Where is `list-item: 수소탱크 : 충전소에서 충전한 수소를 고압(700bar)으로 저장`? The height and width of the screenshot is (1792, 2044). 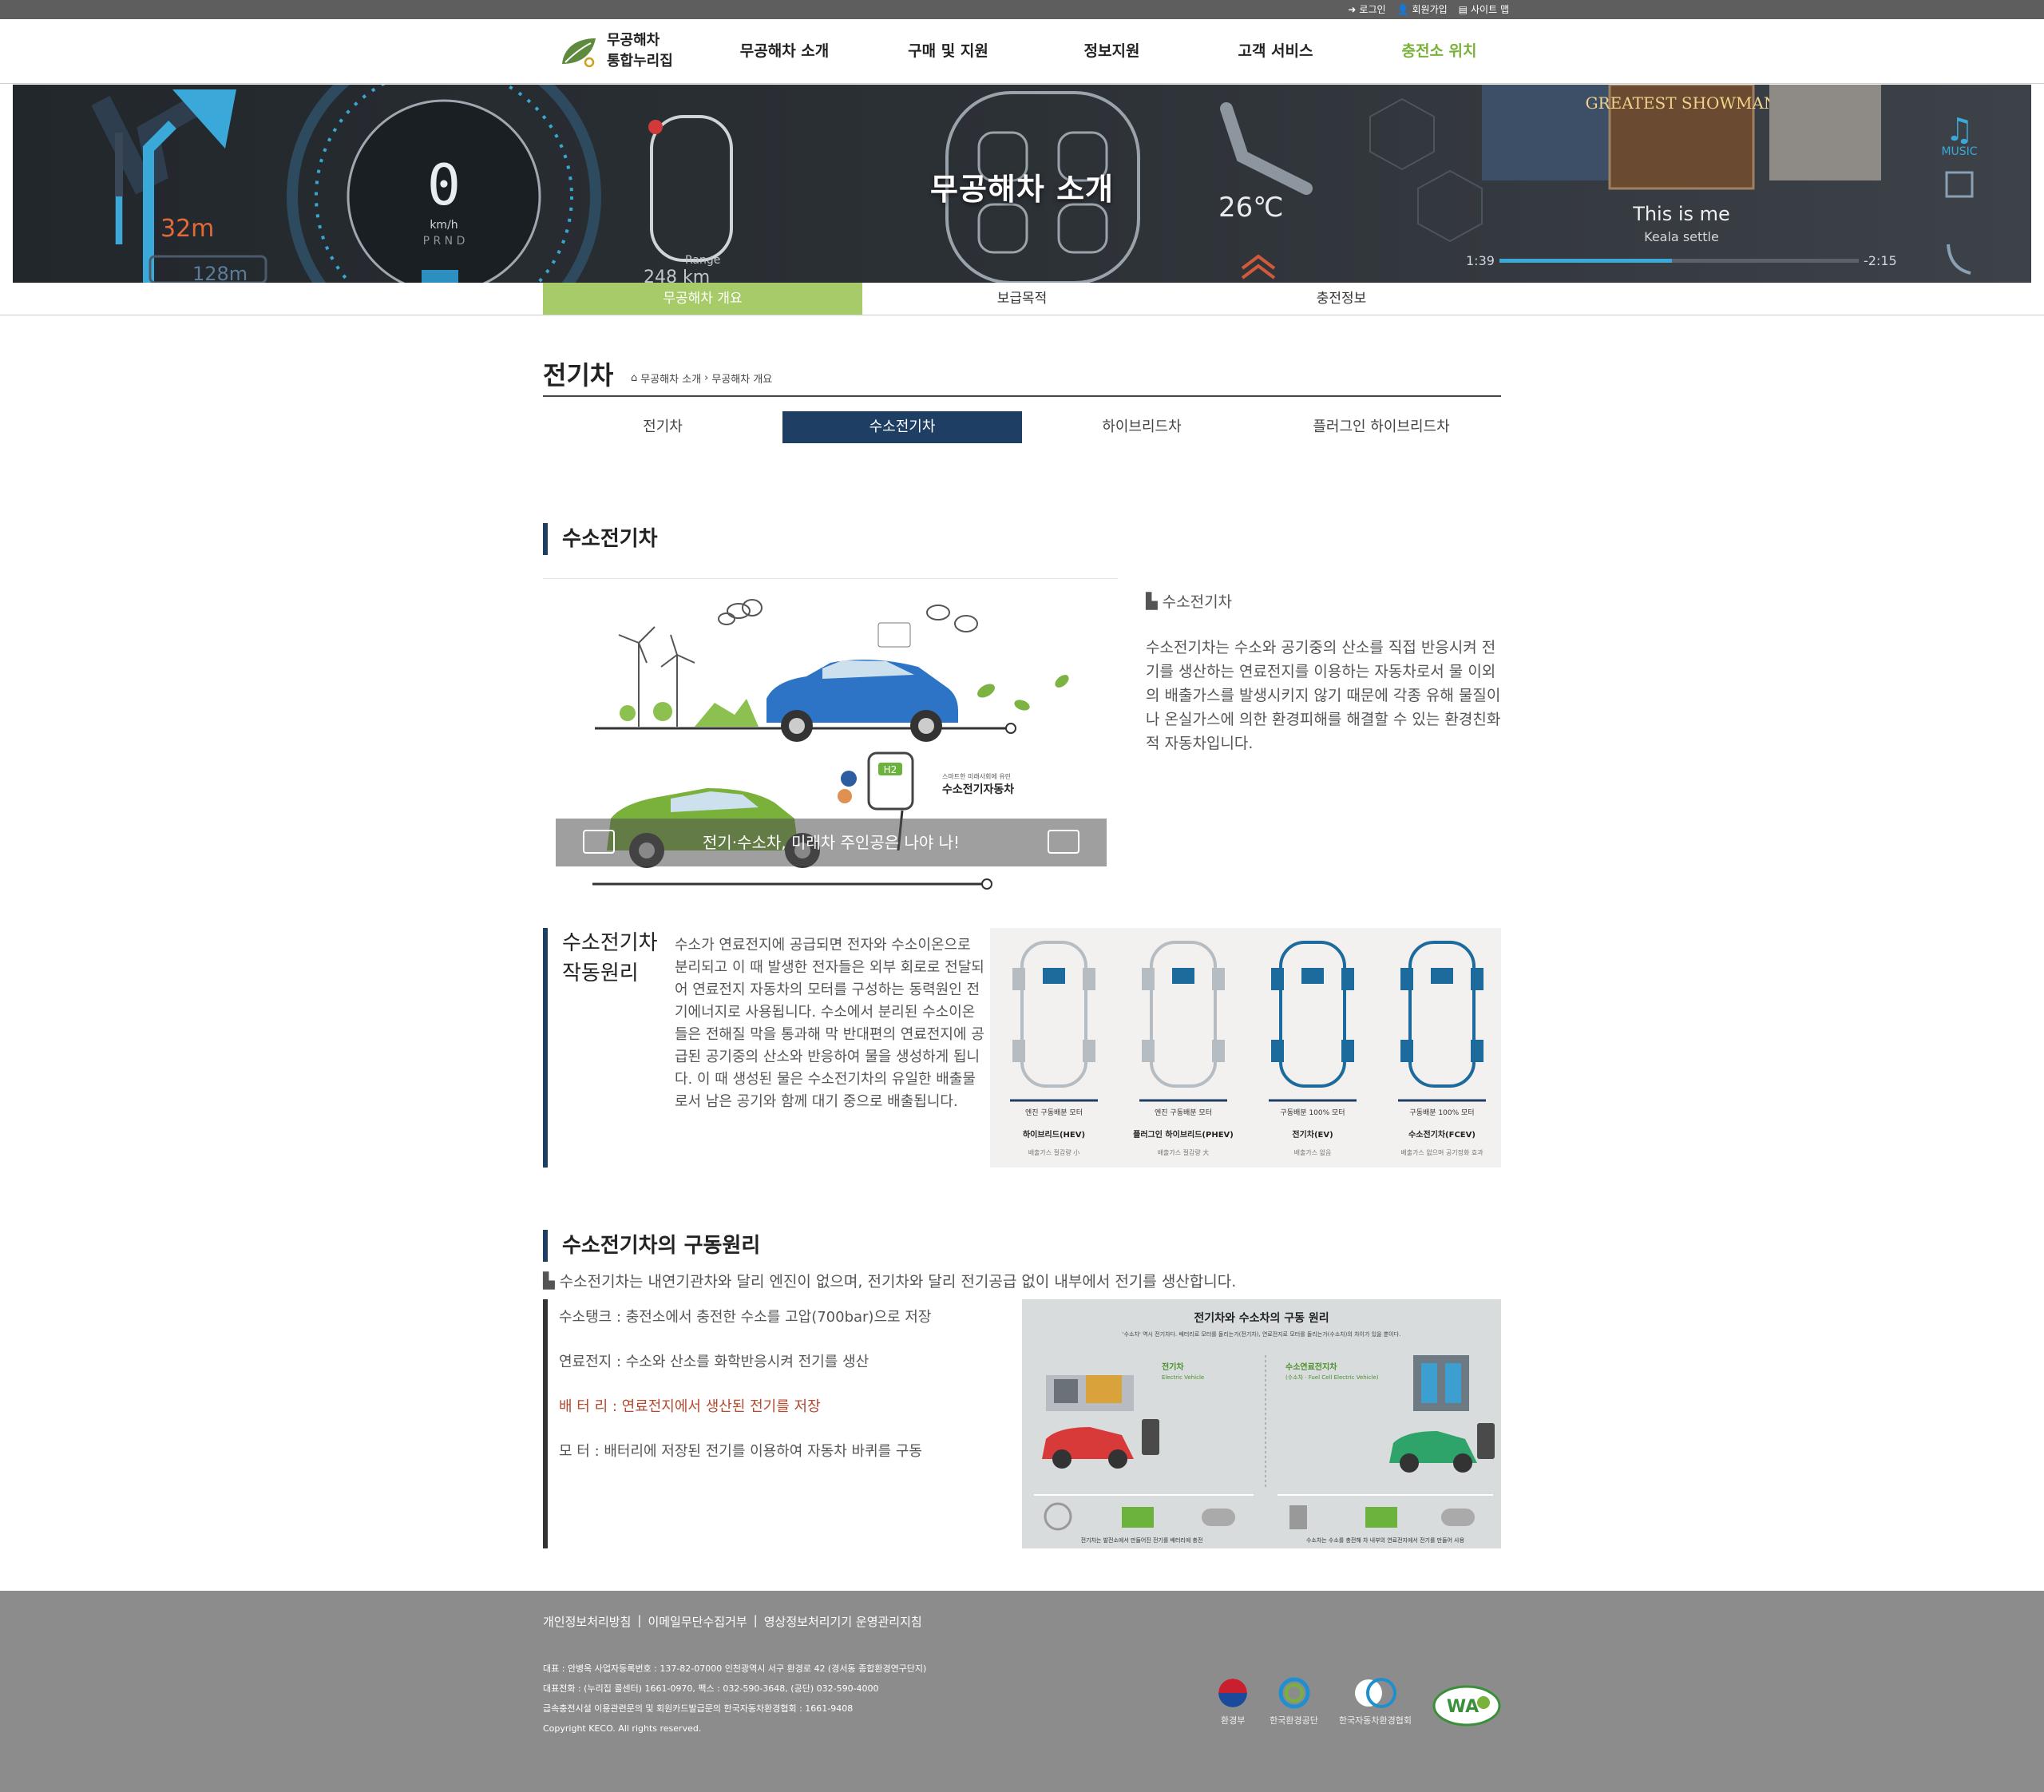
list-item: 수소탱크 : 충전소에서 충전한 수소를 고압(700bar)으로 저장 is located at coordinates (745, 1317).